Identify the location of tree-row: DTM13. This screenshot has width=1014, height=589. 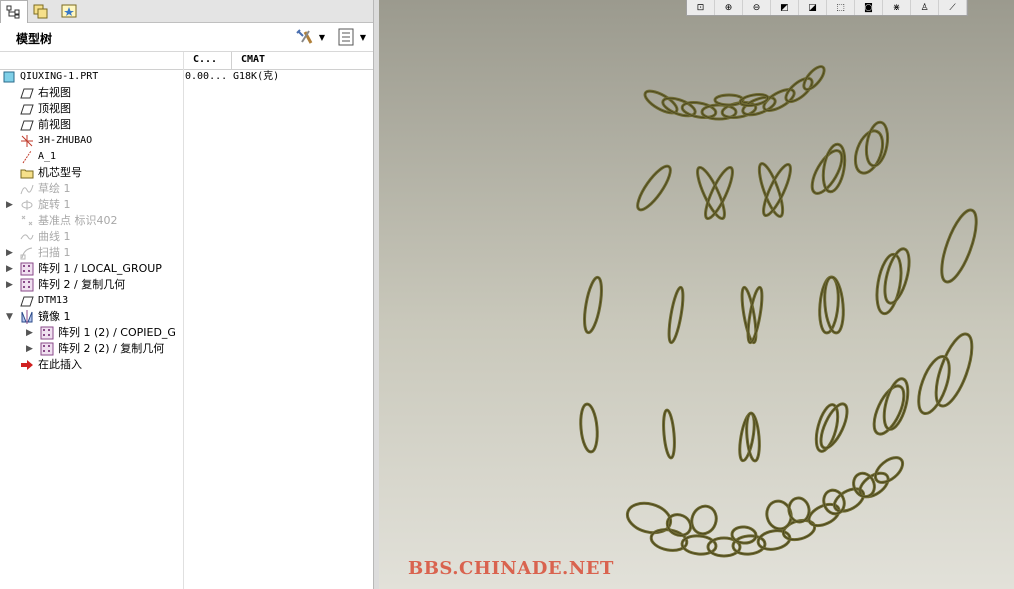
(186, 301).